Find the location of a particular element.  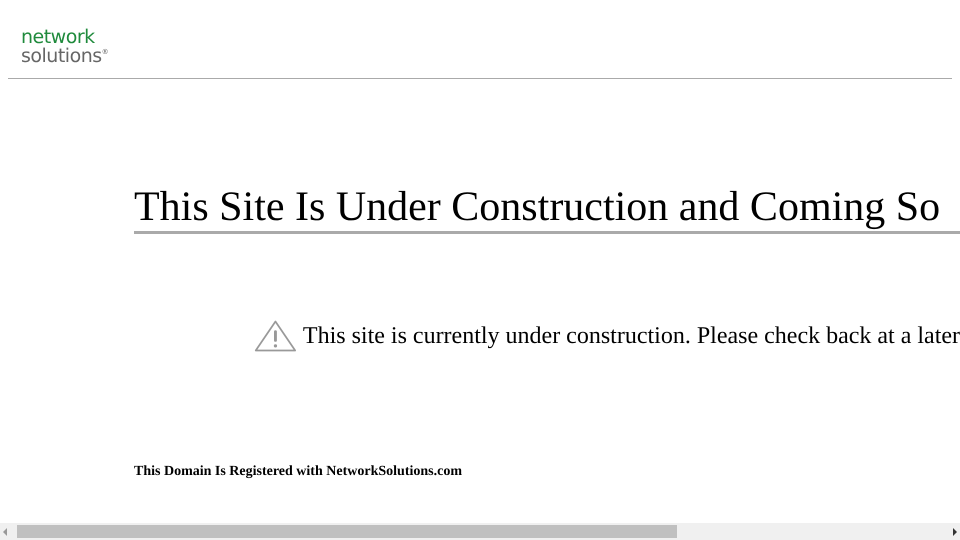

logo: network solutions$^{®}$ is located at coordinates (64, 47).